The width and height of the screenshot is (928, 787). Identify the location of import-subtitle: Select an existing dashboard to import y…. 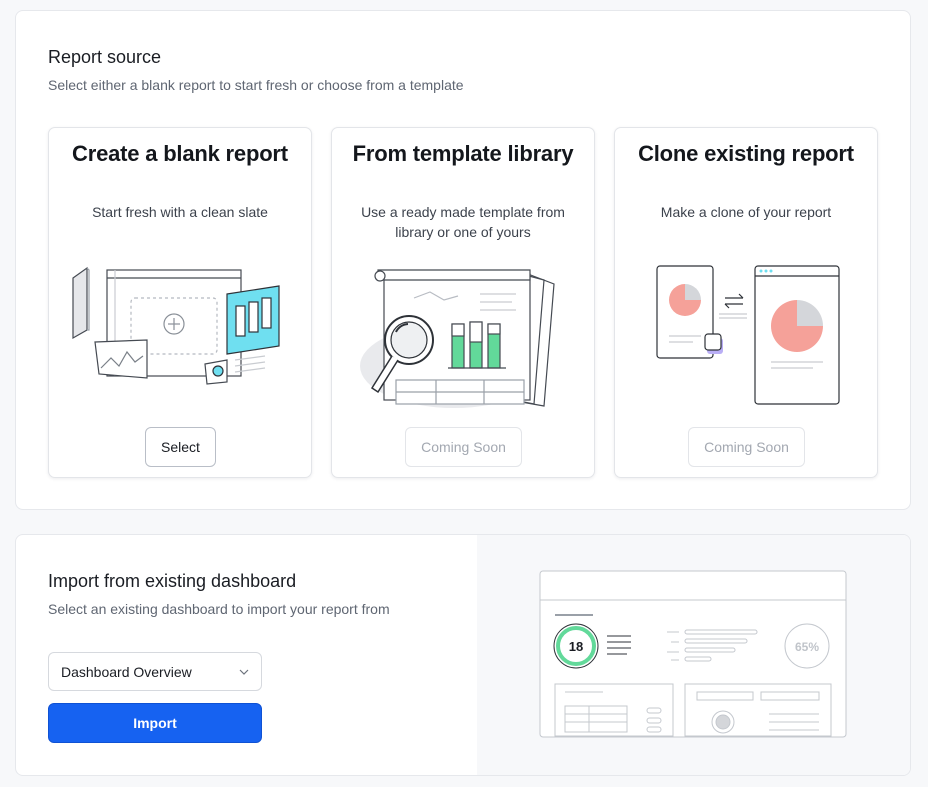
(219, 609).